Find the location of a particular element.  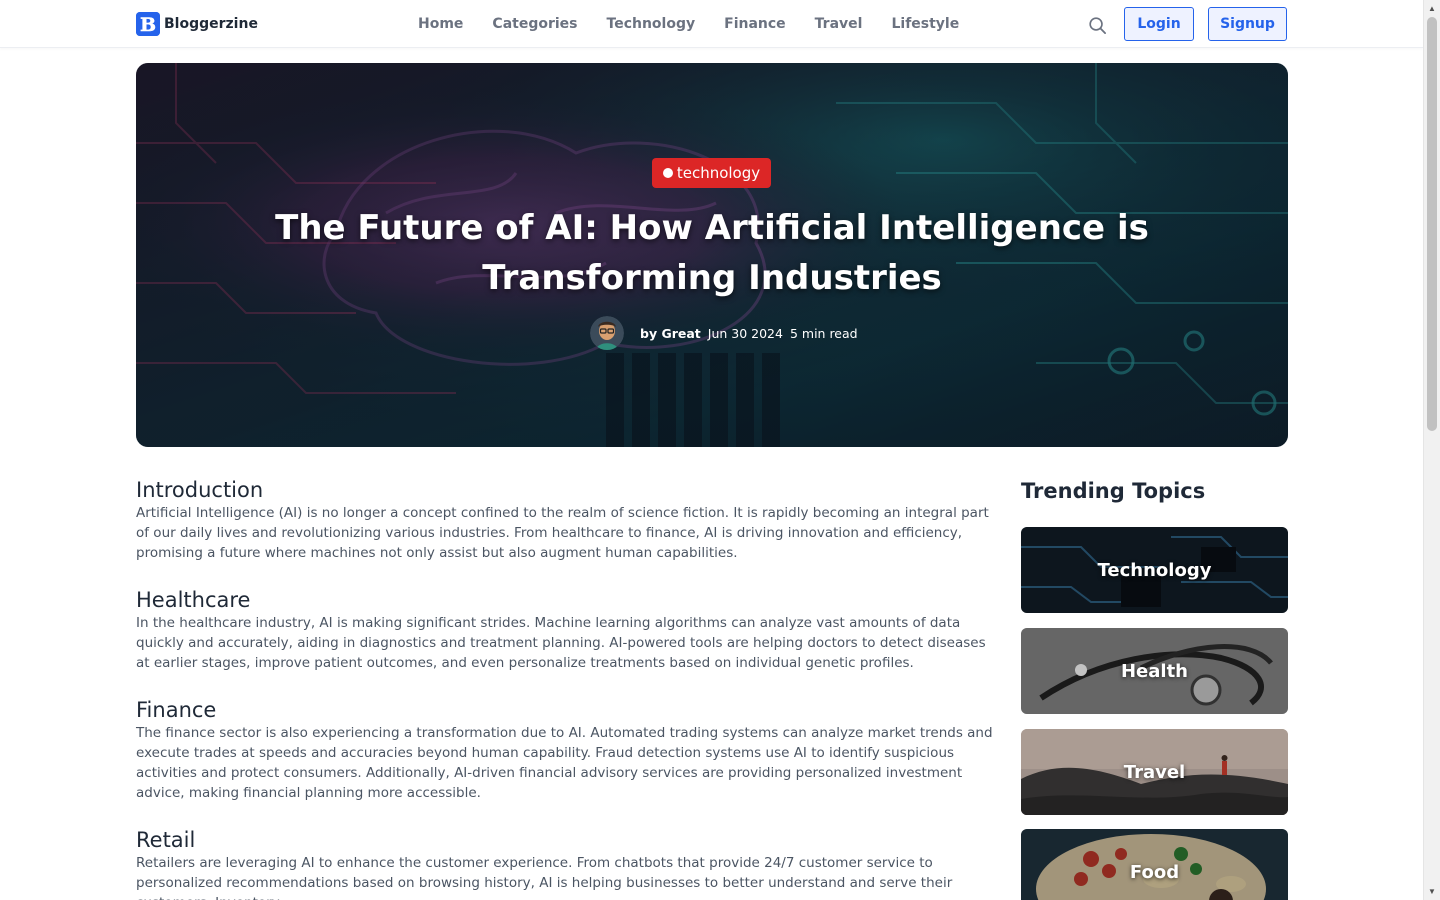

brand-name: Bloggerzine is located at coordinates (211, 24).